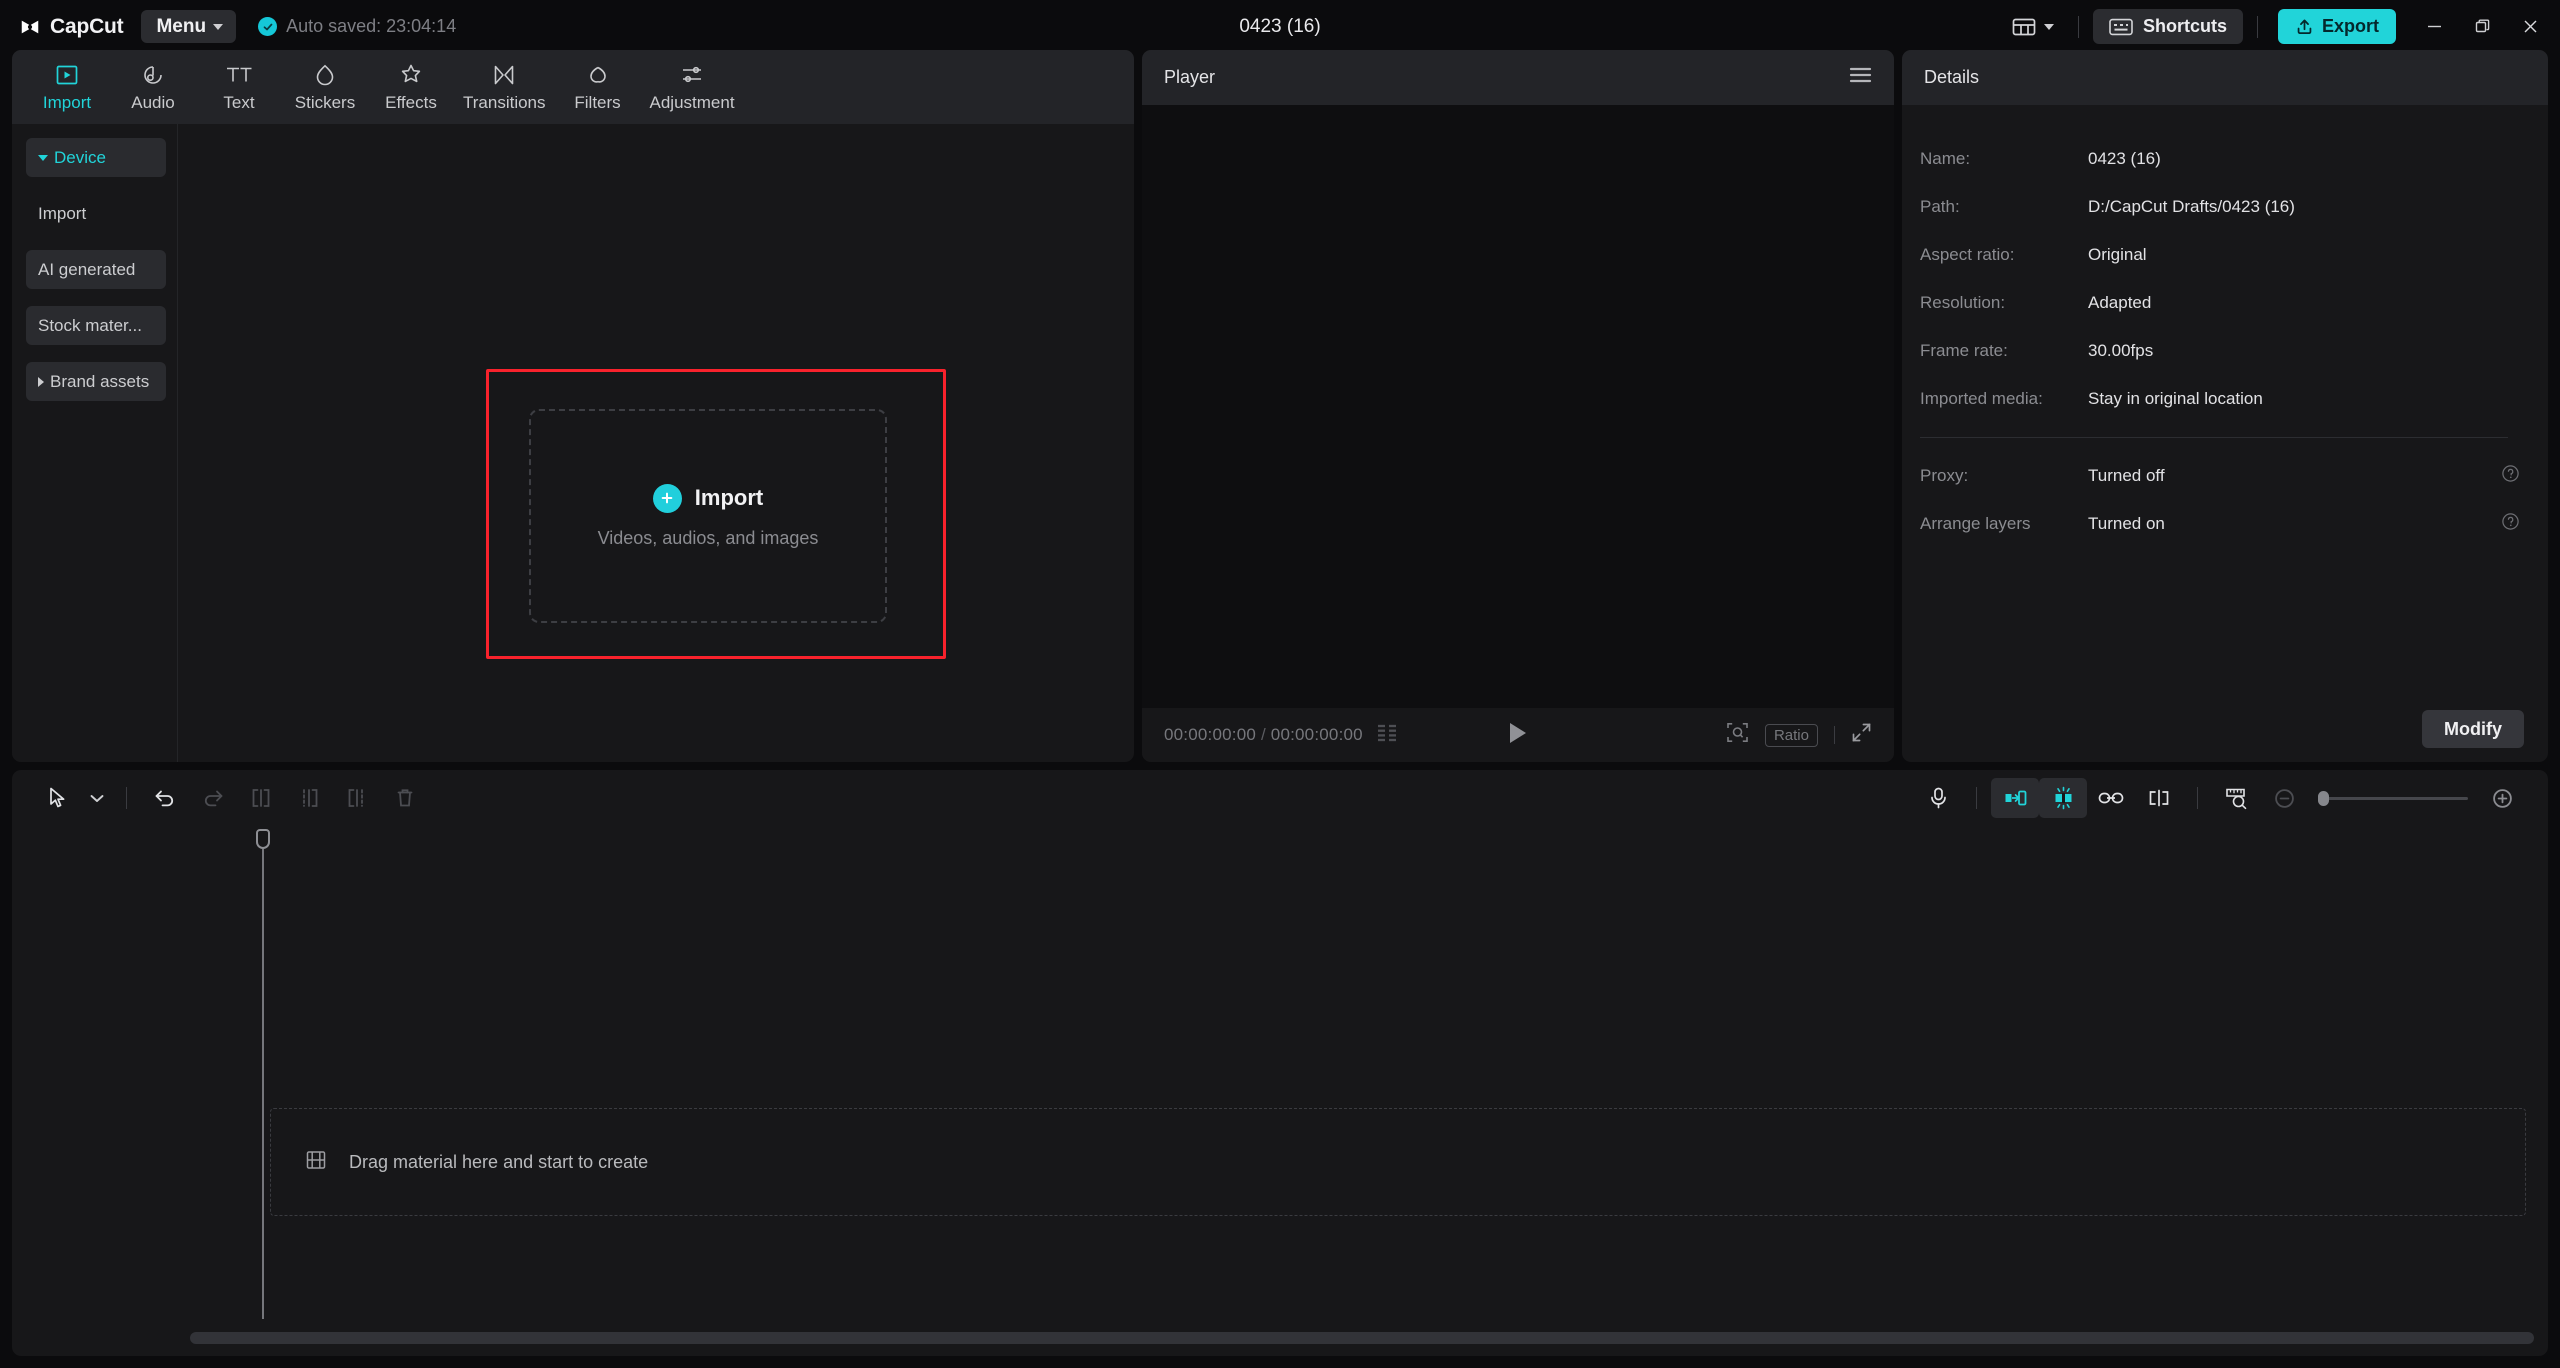 This screenshot has height=1368, width=2560. I want to click on snap-to-edge-button, so click(2015, 798).